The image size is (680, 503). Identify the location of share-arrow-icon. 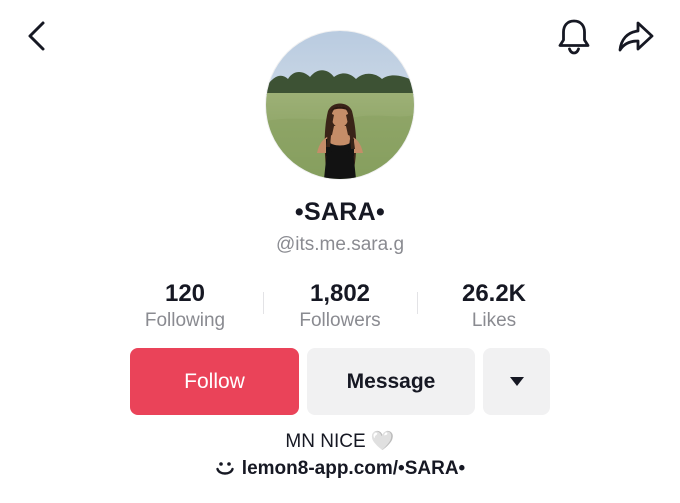
(636, 36).